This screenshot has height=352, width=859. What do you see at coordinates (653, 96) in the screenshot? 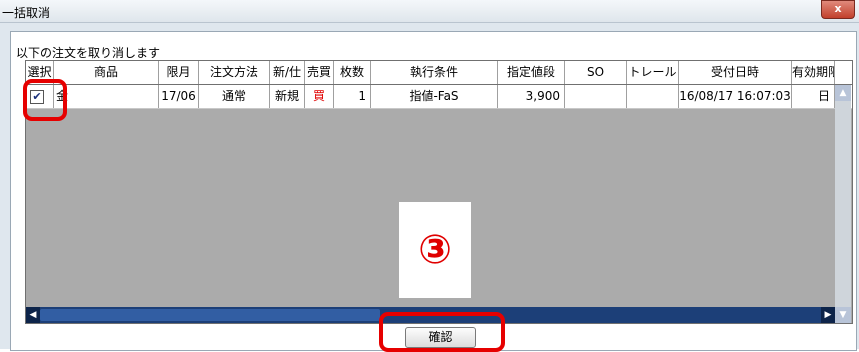
I see `trail-cell` at bounding box center [653, 96].